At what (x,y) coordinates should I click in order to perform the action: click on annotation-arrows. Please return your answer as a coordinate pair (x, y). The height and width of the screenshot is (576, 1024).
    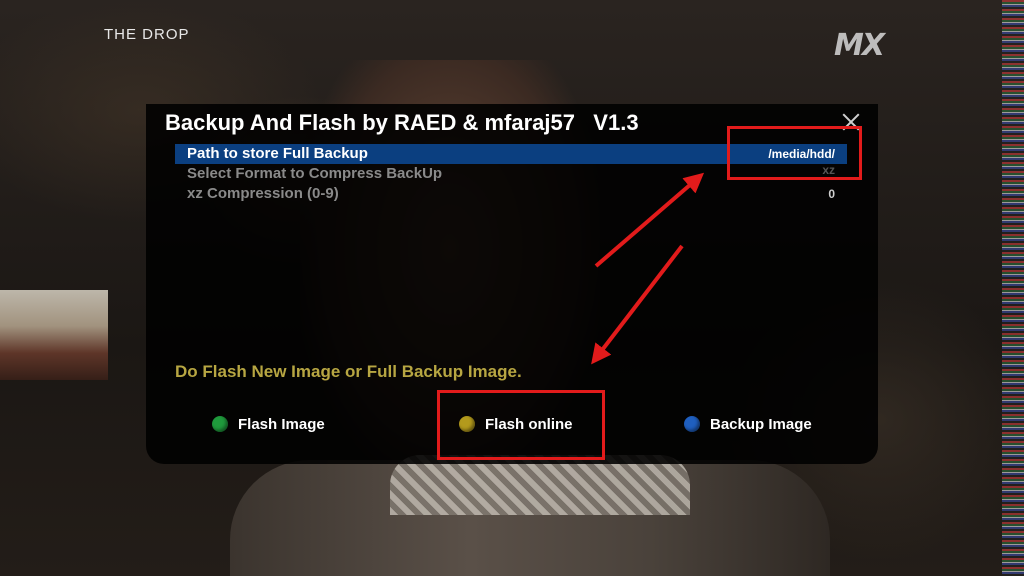
    Looking at the image, I should click on (648, 268).